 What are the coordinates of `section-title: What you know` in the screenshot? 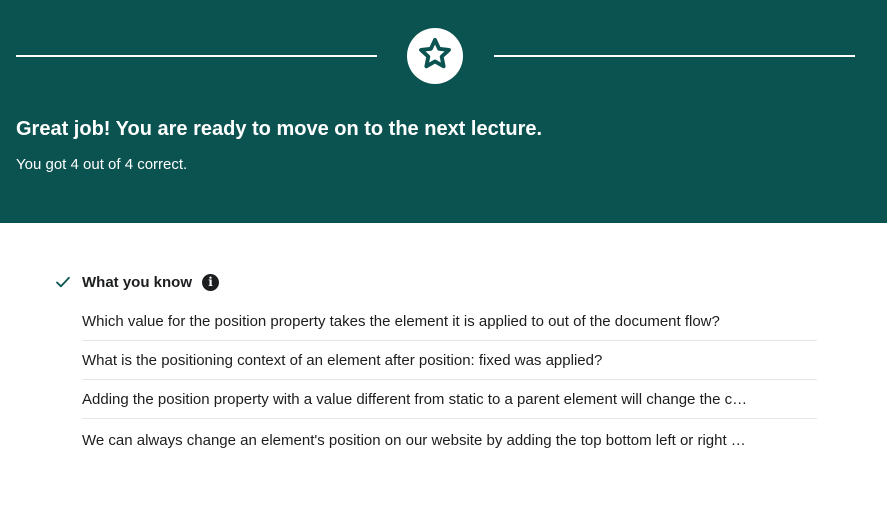 It's located at (137, 282).